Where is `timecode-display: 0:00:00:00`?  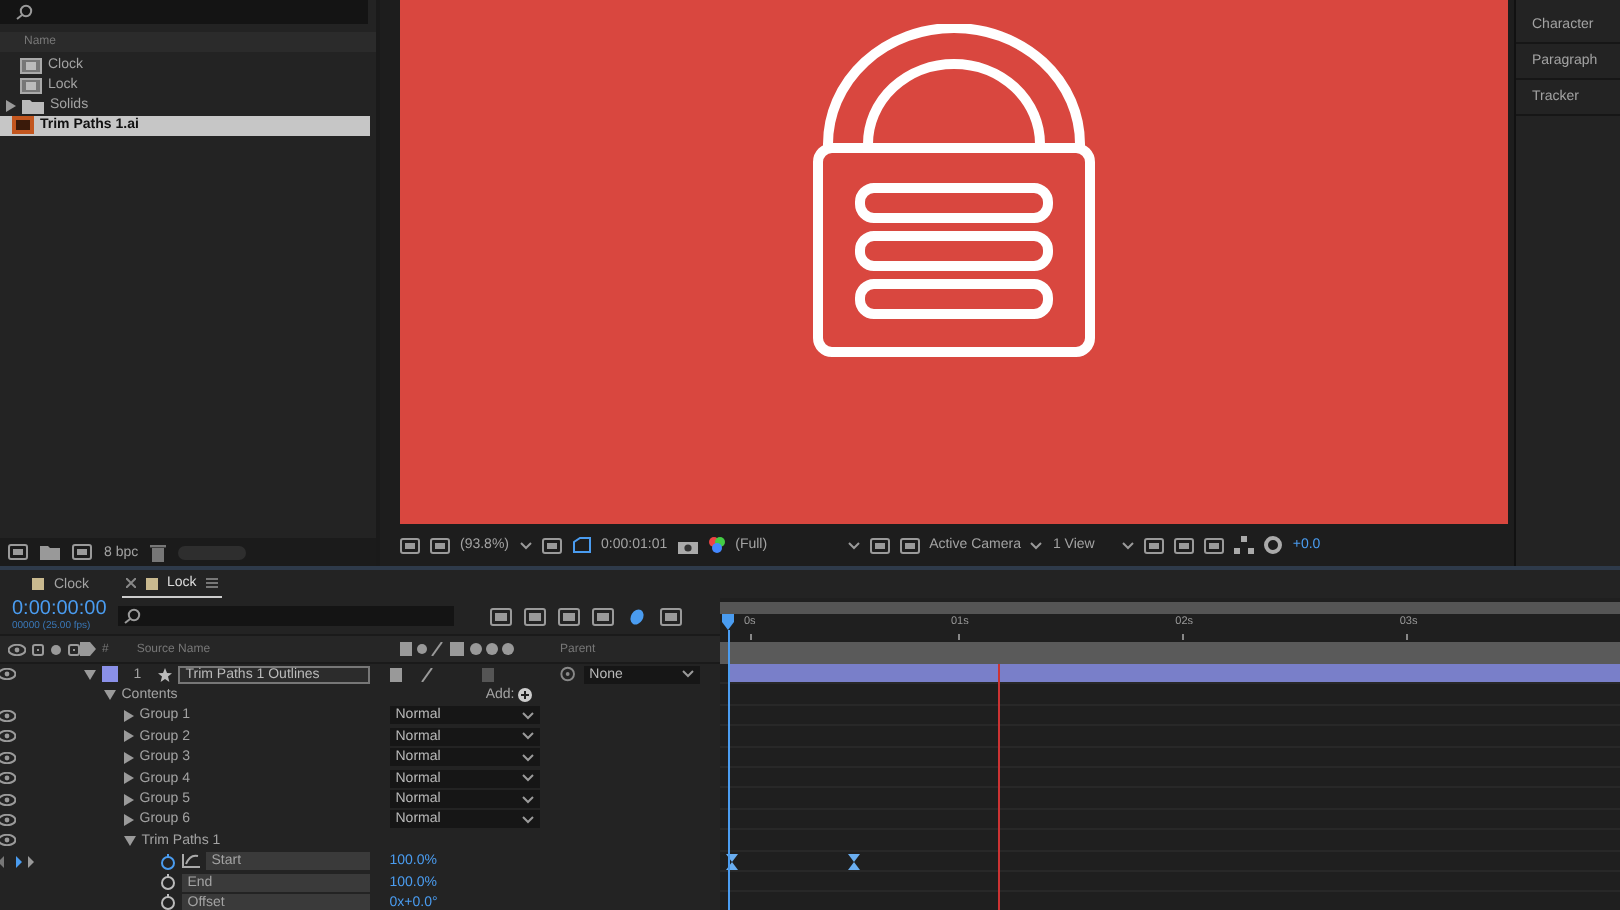
timecode-display: 0:00:00:00 is located at coordinates (59, 610).